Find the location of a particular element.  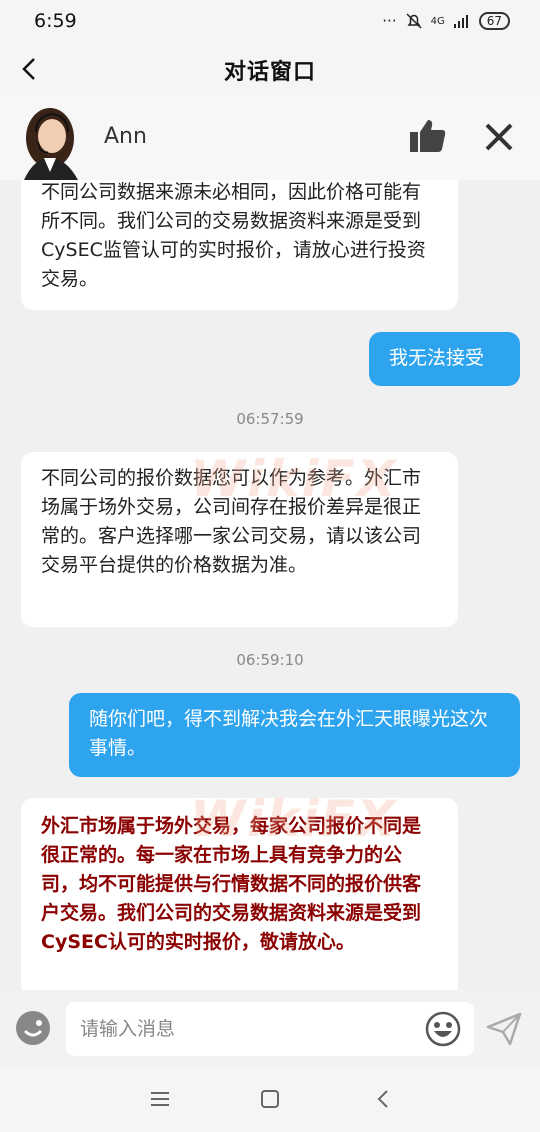

more-dots-icon: ··· is located at coordinates (389, 21).